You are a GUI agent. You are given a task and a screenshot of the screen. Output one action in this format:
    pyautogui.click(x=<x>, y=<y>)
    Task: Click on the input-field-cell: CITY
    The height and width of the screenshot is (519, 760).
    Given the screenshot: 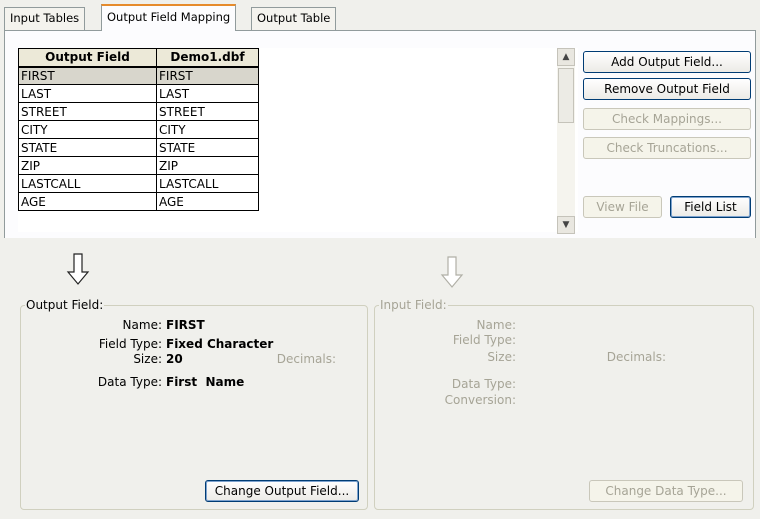 What is the action you would take?
    pyautogui.click(x=207, y=129)
    